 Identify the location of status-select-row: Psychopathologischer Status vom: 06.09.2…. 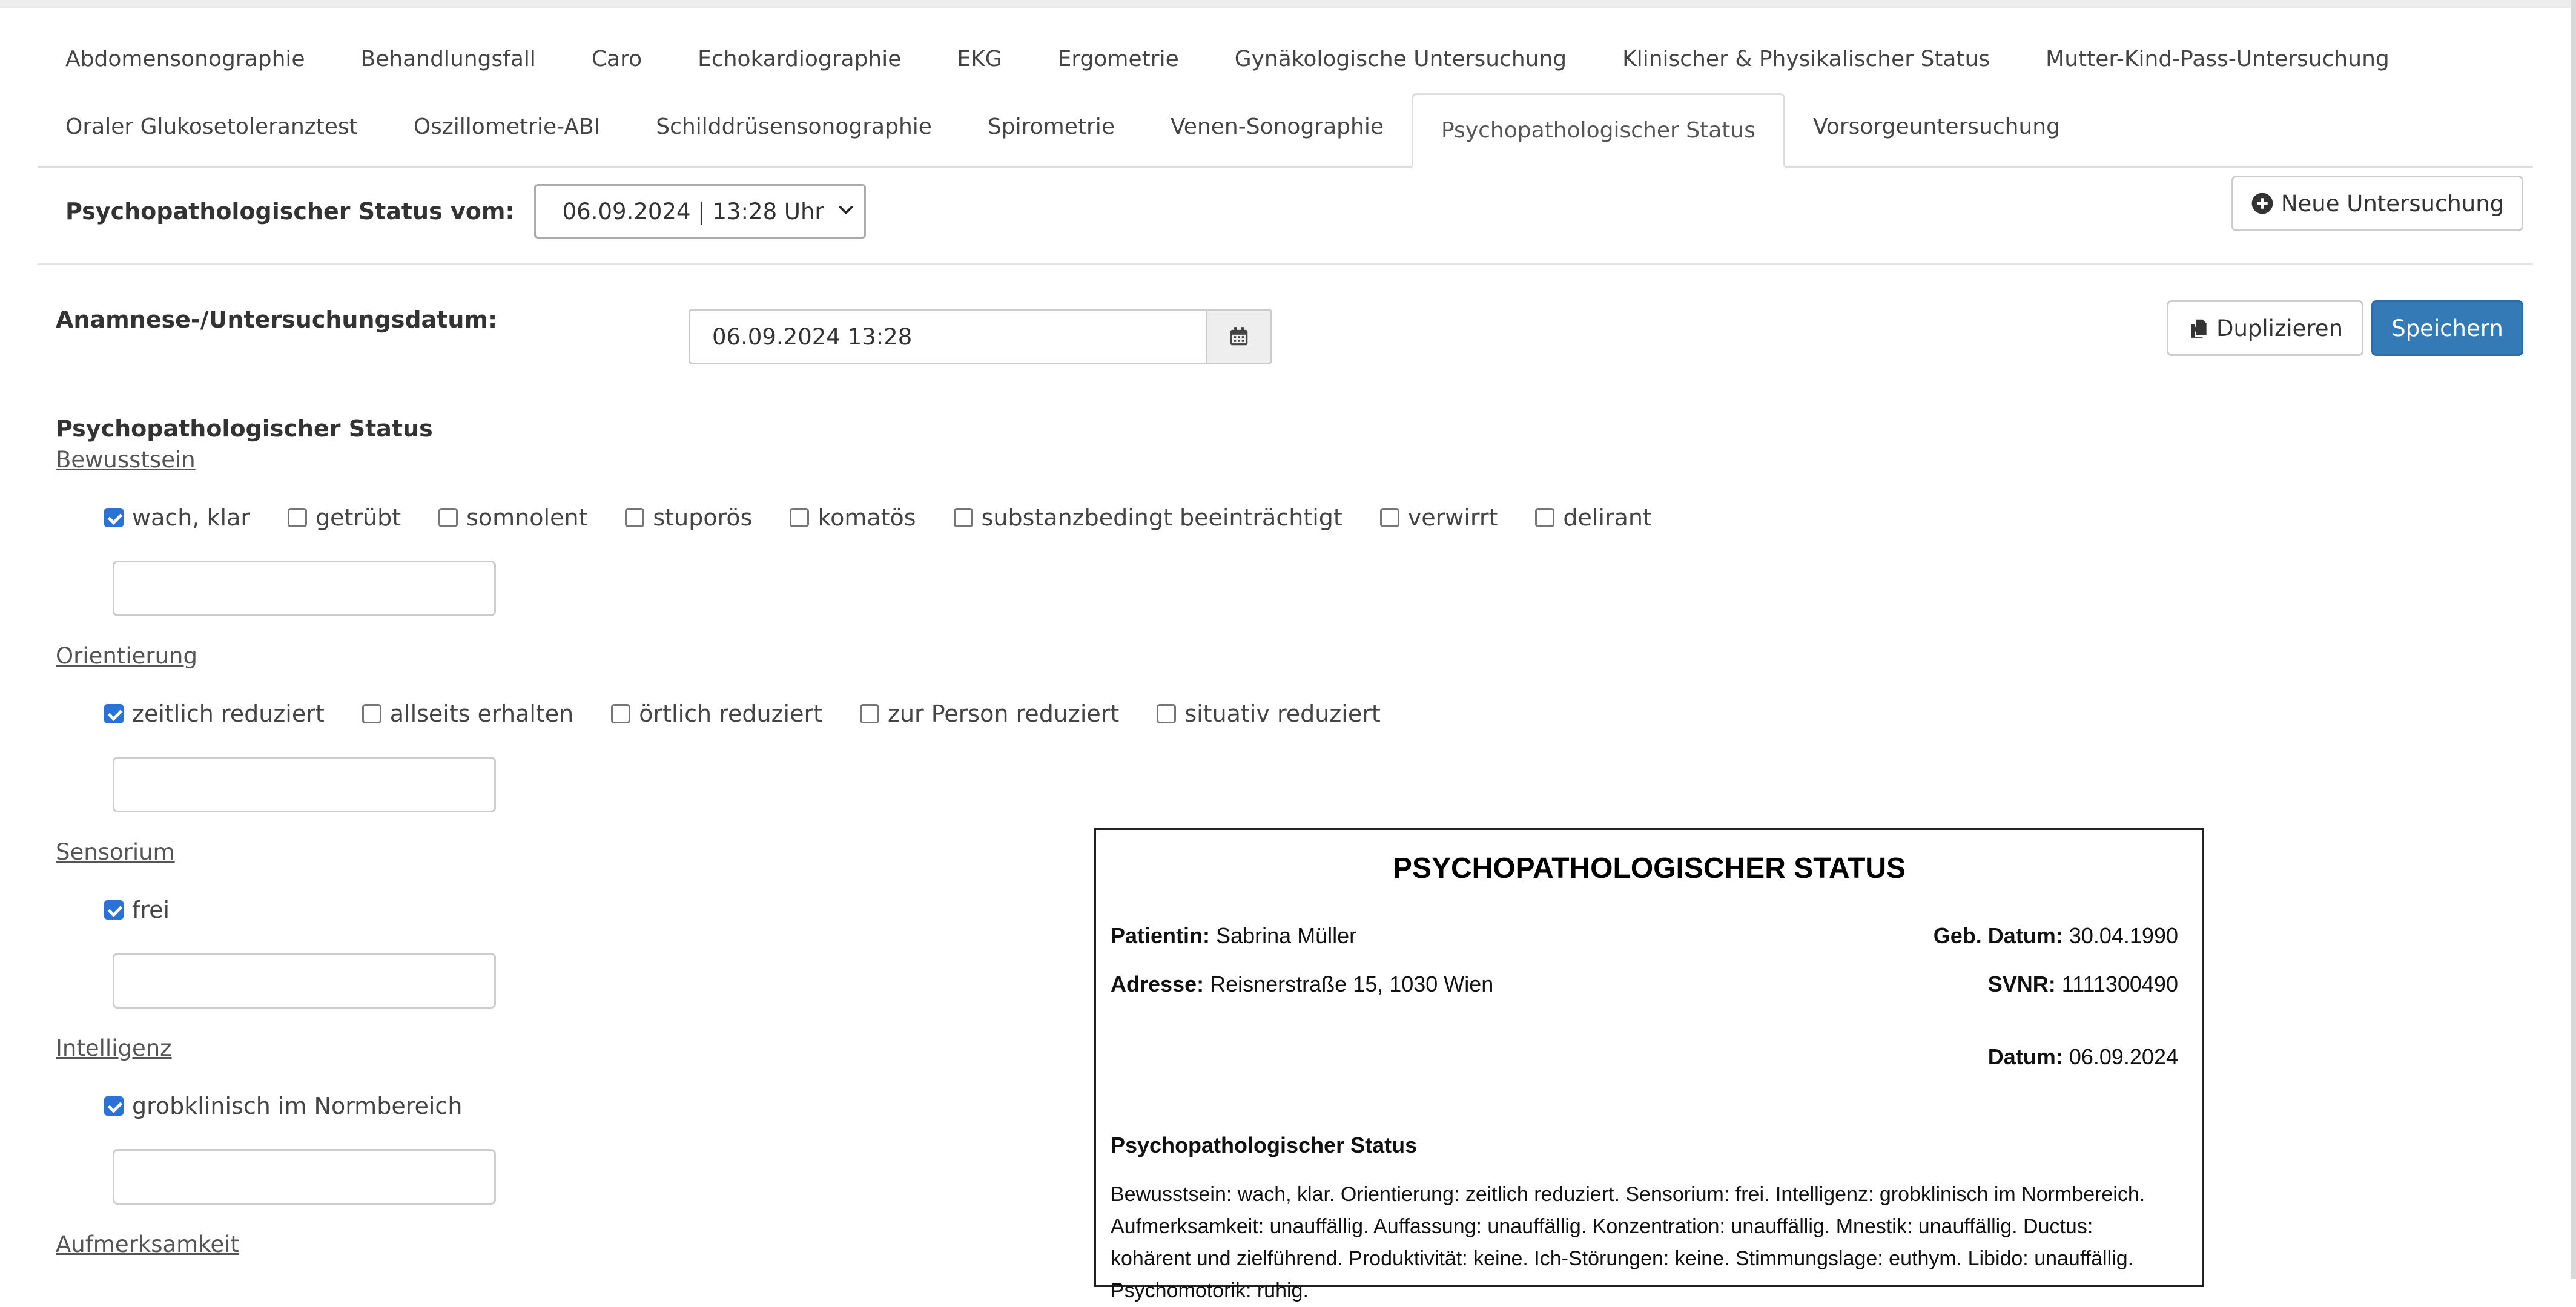
(465, 211).